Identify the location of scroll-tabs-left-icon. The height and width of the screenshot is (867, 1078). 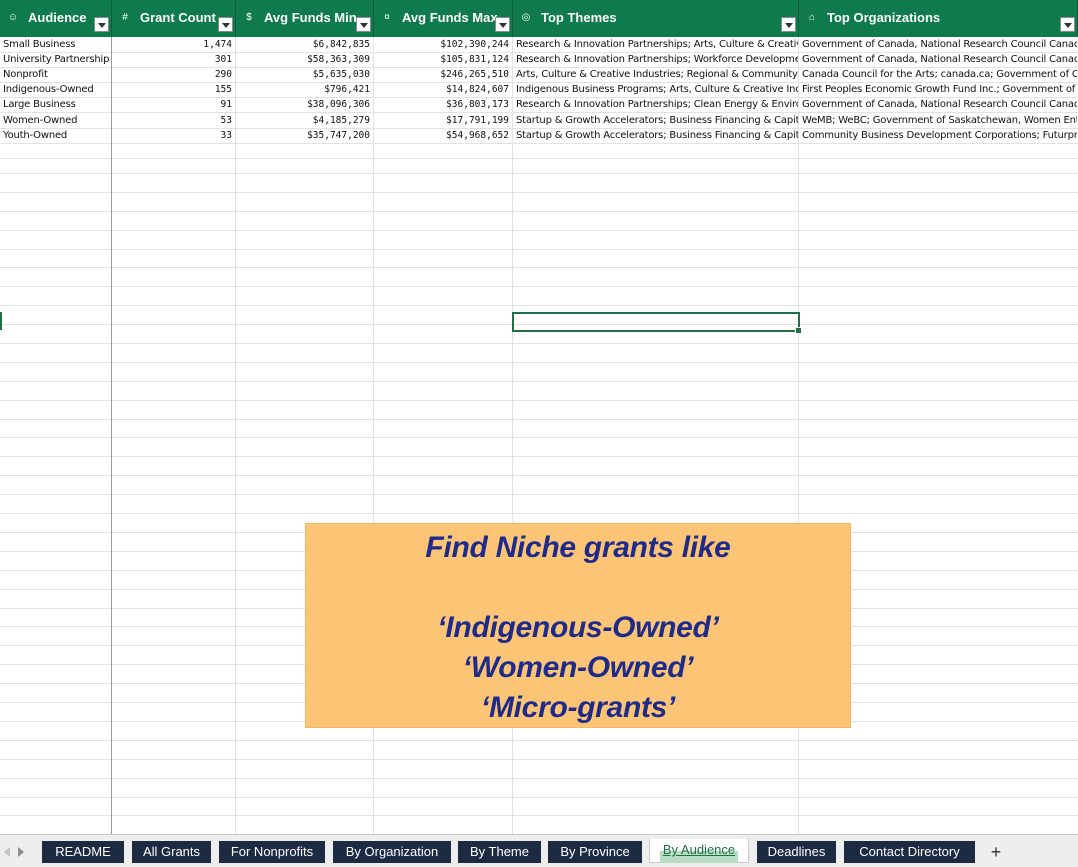
(7, 852).